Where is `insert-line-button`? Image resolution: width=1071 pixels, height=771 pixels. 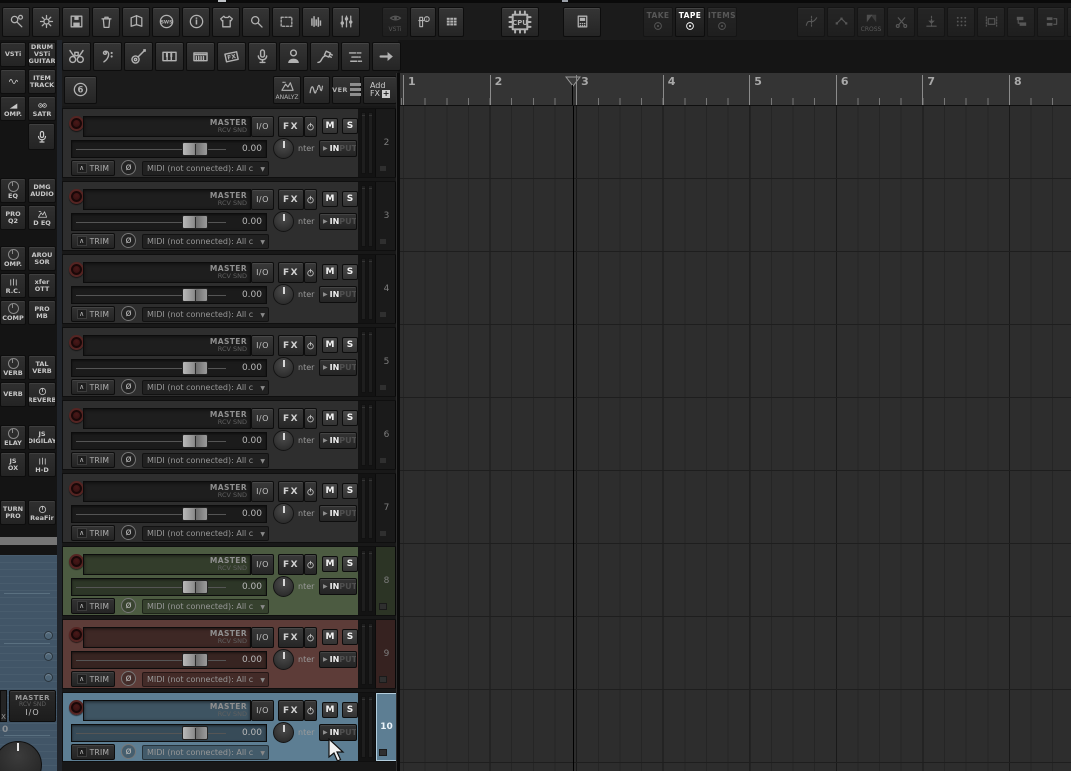 insert-line-button is located at coordinates (324, 56).